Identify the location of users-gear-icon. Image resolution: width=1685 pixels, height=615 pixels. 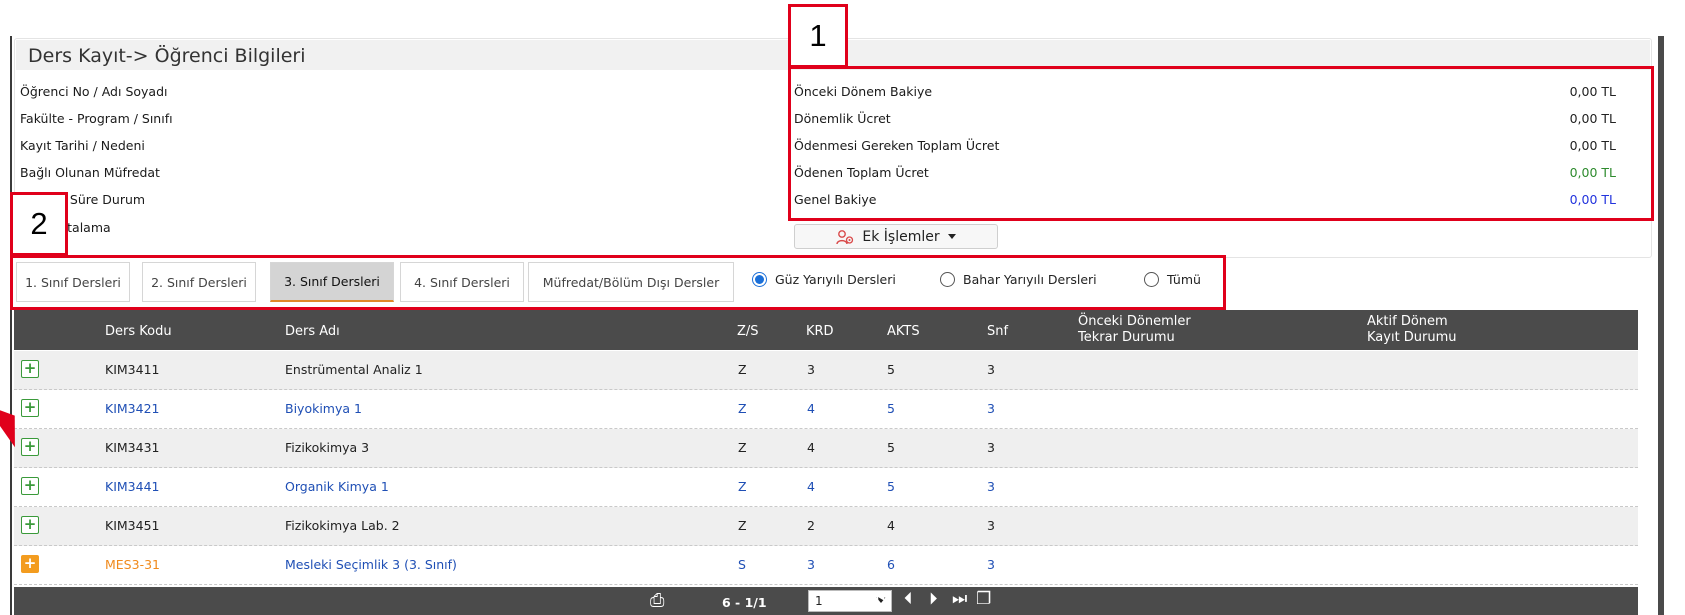
(845, 237).